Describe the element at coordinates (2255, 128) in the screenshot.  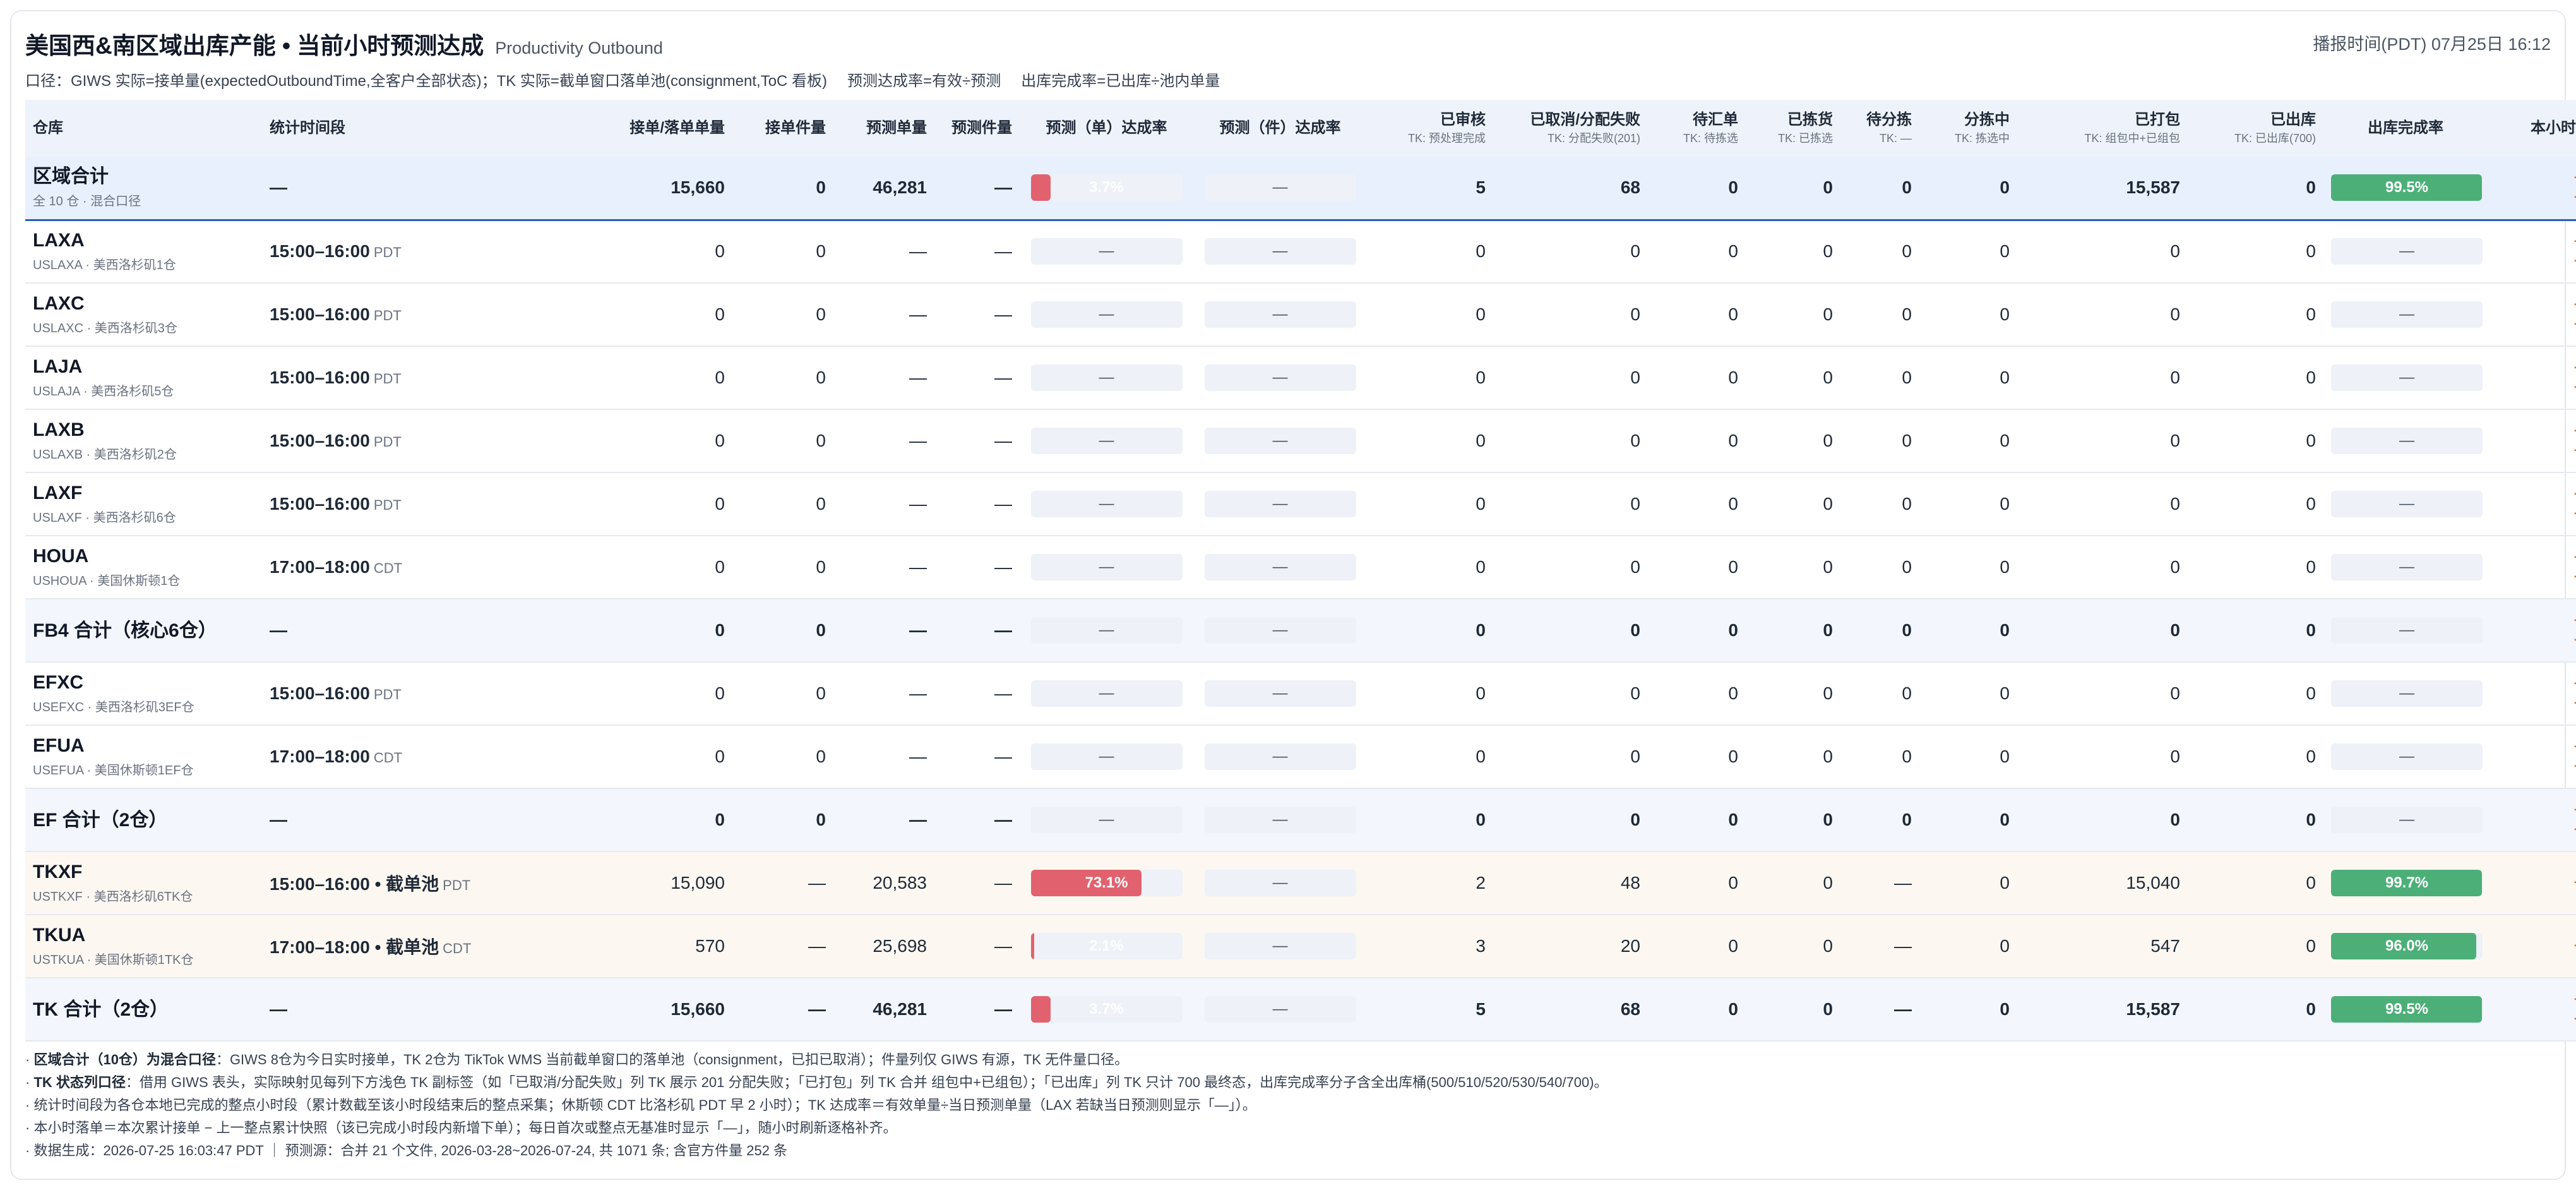
I see `column-header: 已出库 TK: 已出库(700)` at that location.